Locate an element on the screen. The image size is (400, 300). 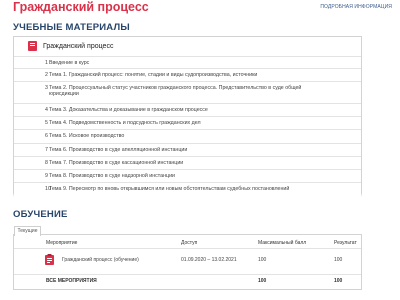
column-header-max-score: Максимальный балл is located at coordinates (282, 243).